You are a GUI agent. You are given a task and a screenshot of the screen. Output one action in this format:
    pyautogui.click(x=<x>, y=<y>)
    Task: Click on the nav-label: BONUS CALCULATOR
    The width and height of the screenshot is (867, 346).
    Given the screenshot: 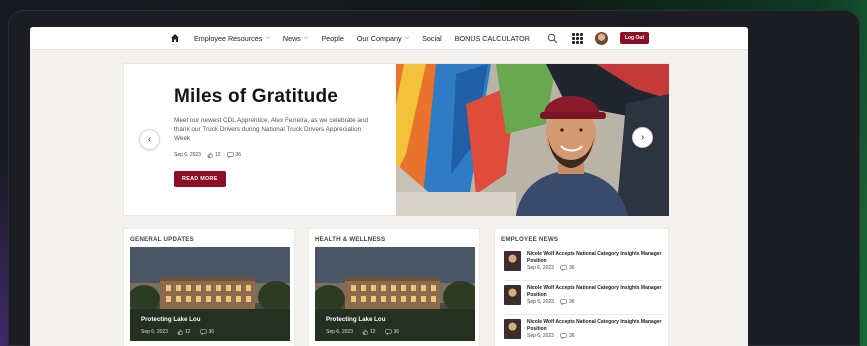 What is the action you would take?
    pyautogui.click(x=492, y=38)
    